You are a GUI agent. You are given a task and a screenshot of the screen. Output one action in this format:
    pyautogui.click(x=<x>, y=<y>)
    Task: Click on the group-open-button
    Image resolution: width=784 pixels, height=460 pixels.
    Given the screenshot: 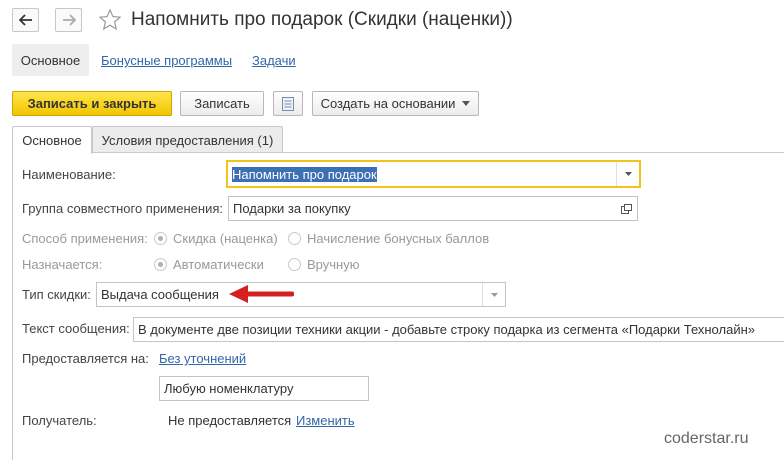 What is the action you would take?
    pyautogui.click(x=626, y=208)
    